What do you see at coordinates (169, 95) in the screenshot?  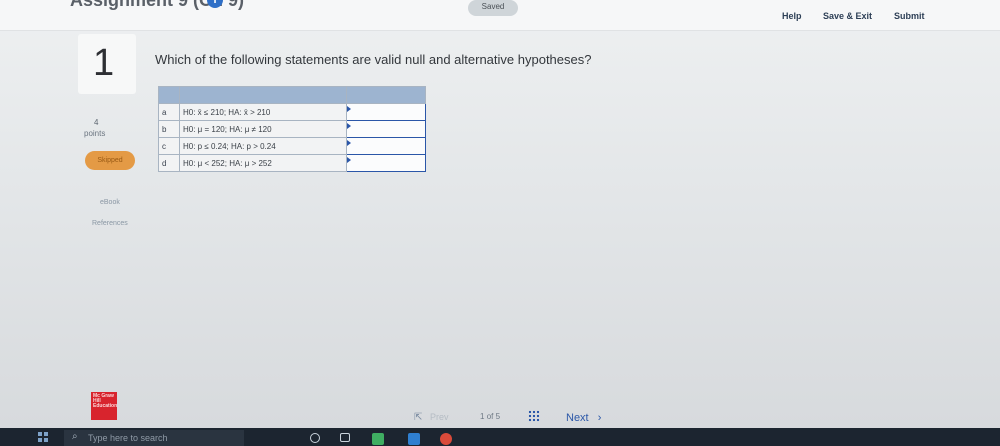 I see `header-cell-letter` at bounding box center [169, 95].